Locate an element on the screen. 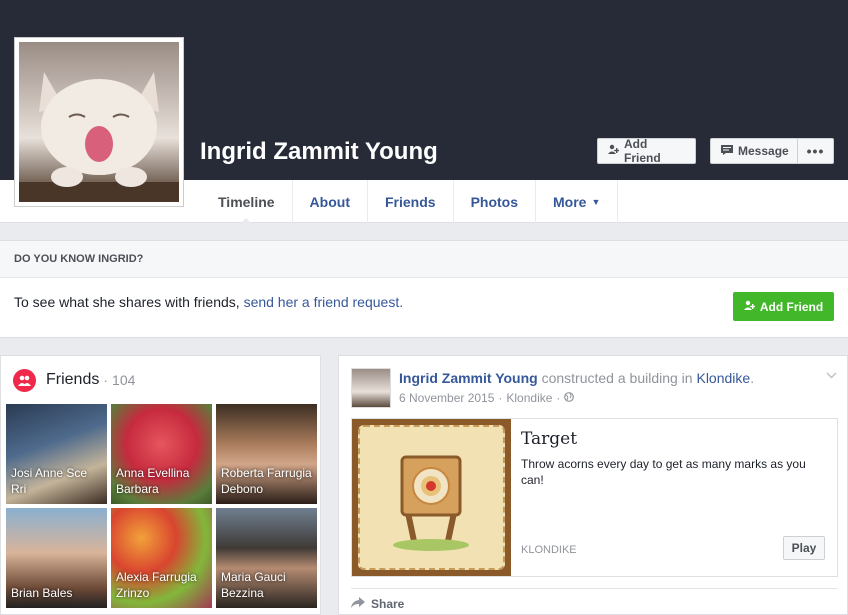 The height and width of the screenshot is (615, 848). post-meta: 6 November 2015 · Klondike · is located at coordinates (487, 398).